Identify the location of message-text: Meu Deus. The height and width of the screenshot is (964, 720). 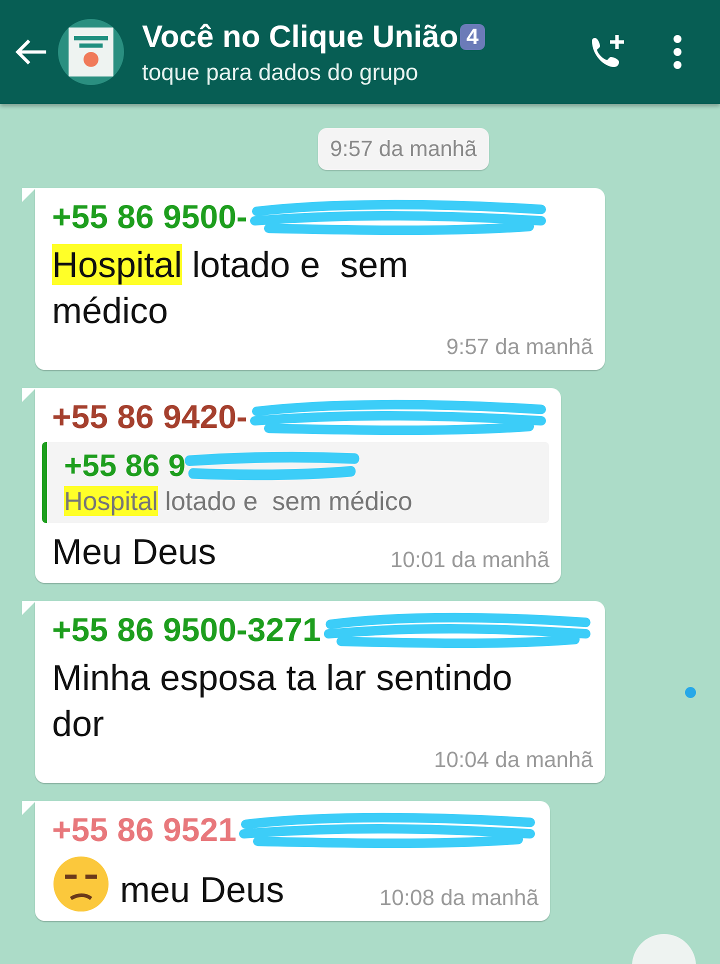
(134, 552).